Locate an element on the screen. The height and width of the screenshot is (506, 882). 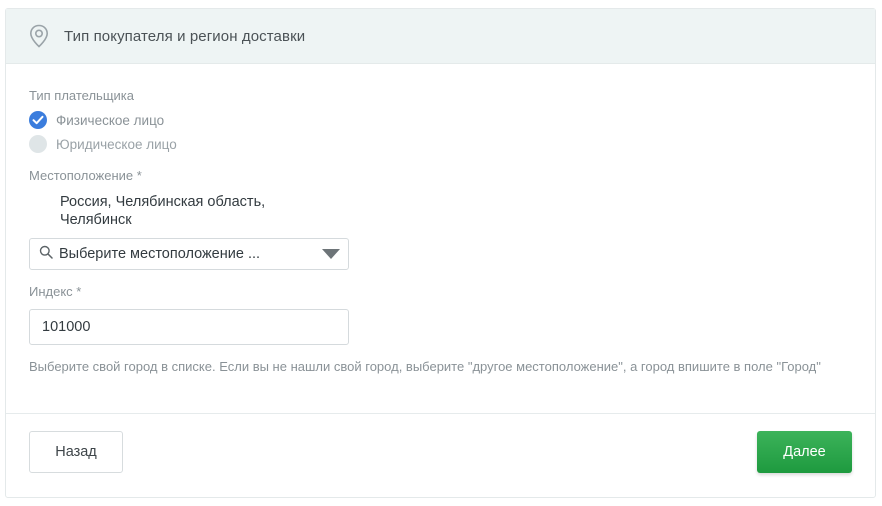
panel-title: Тип покупателя и регион доставки is located at coordinates (185, 36).